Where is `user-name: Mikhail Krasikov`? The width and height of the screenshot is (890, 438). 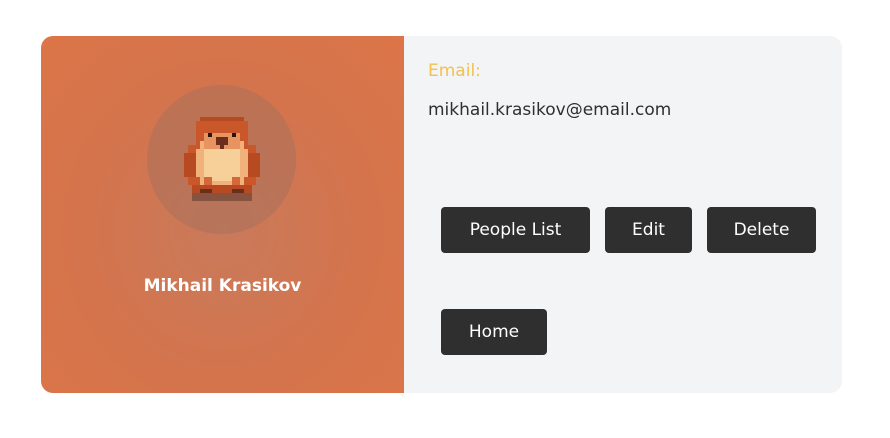 user-name: Mikhail Krasikov is located at coordinates (222, 286).